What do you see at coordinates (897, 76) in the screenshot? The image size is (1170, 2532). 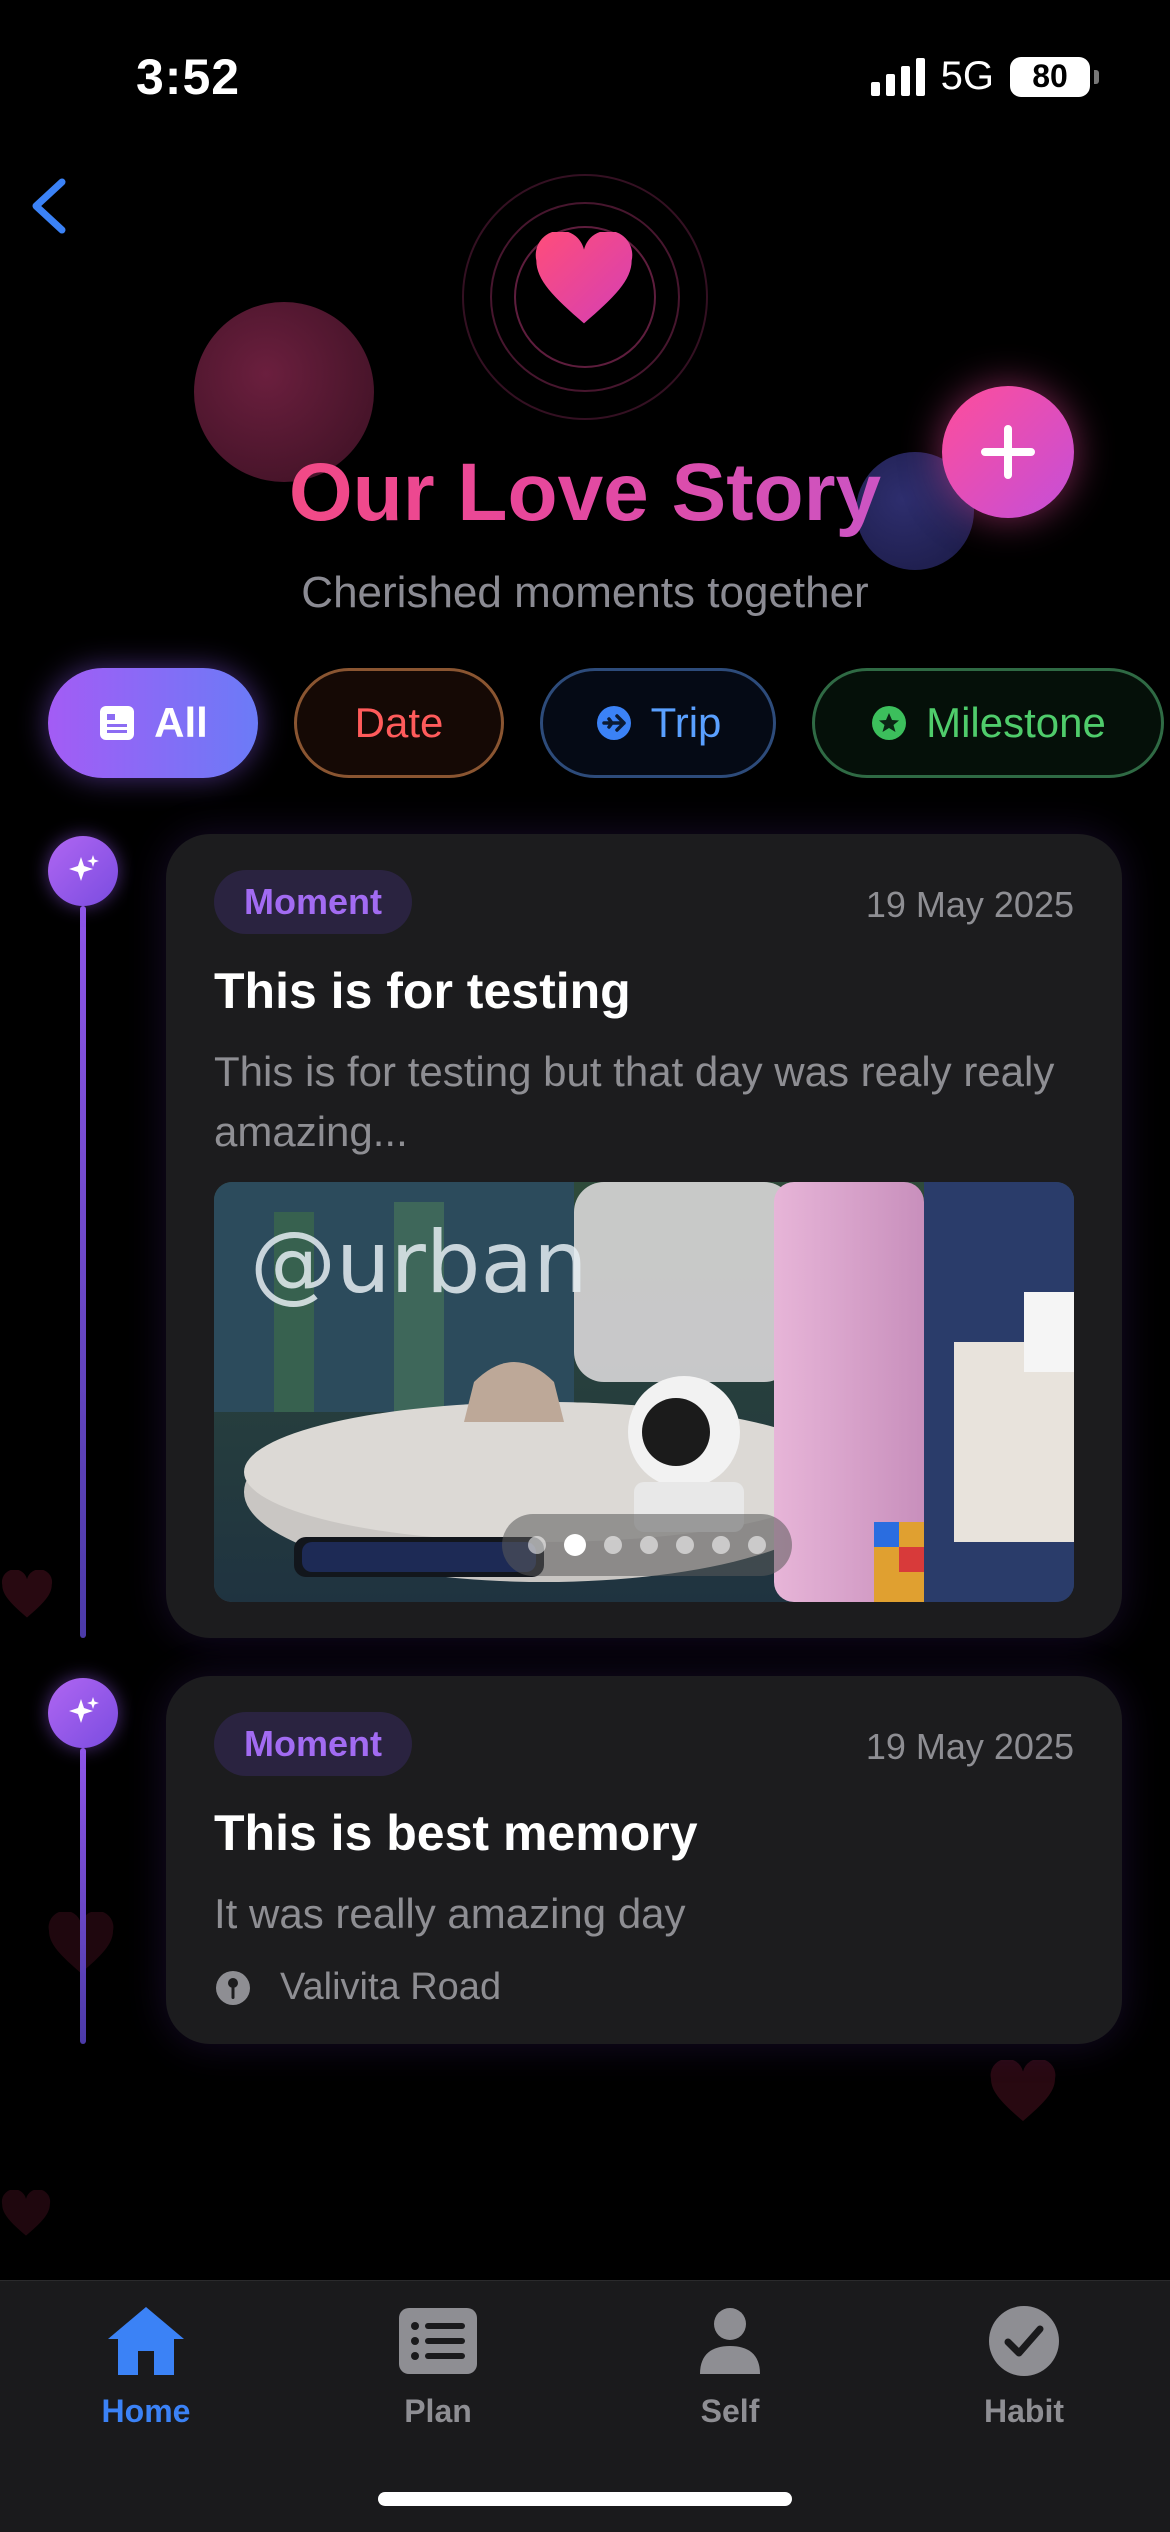 I see `signal-icon` at bounding box center [897, 76].